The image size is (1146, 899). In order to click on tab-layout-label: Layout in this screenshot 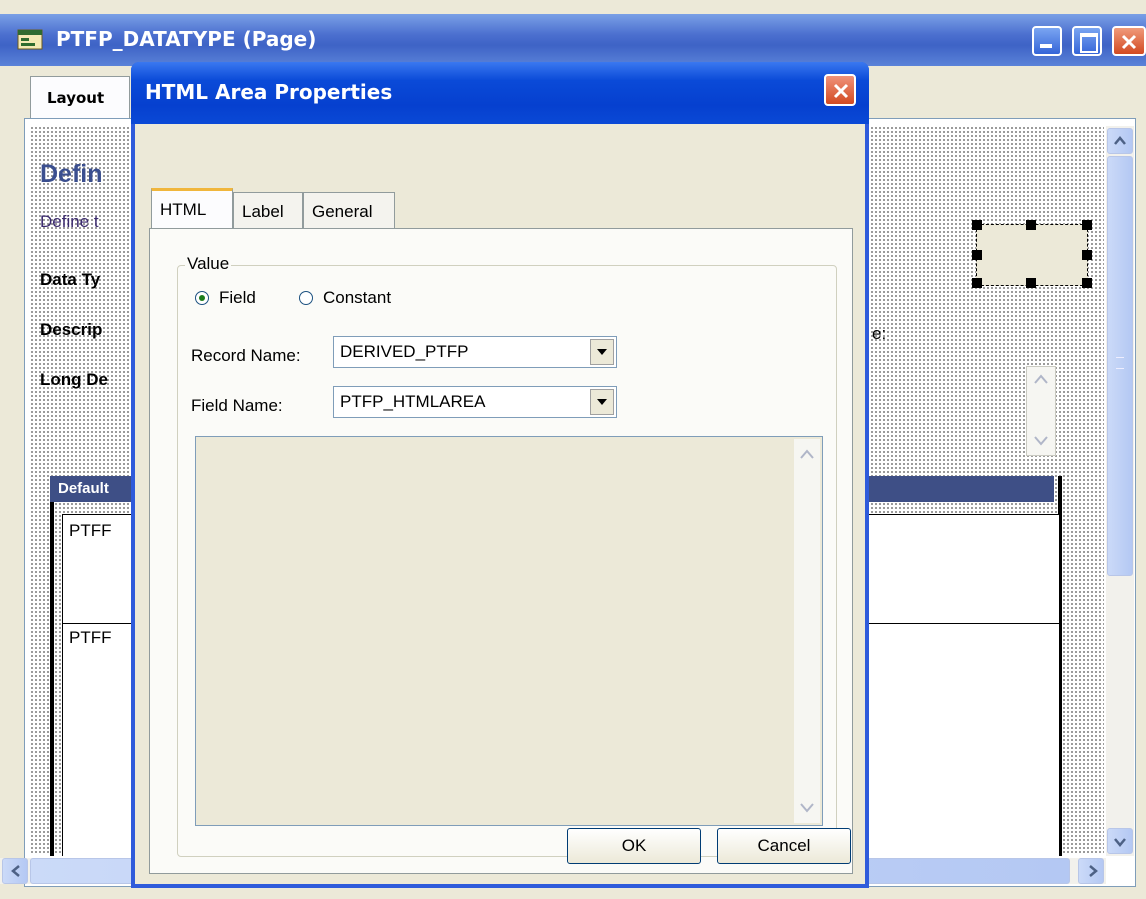, I will do `click(76, 98)`.